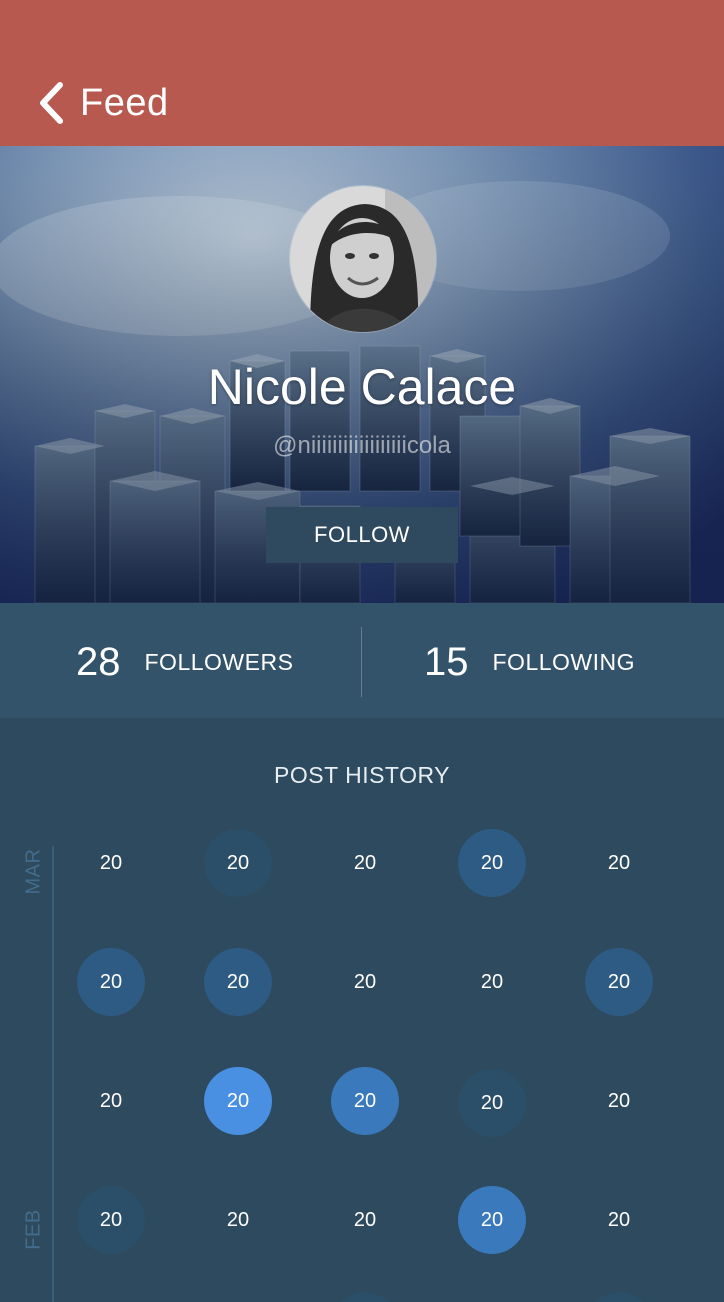  What do you see at coordinates (362, 775) in the screenshot?
I see `post-history-title: POST HISTORY` at bounding box center [362, 775].